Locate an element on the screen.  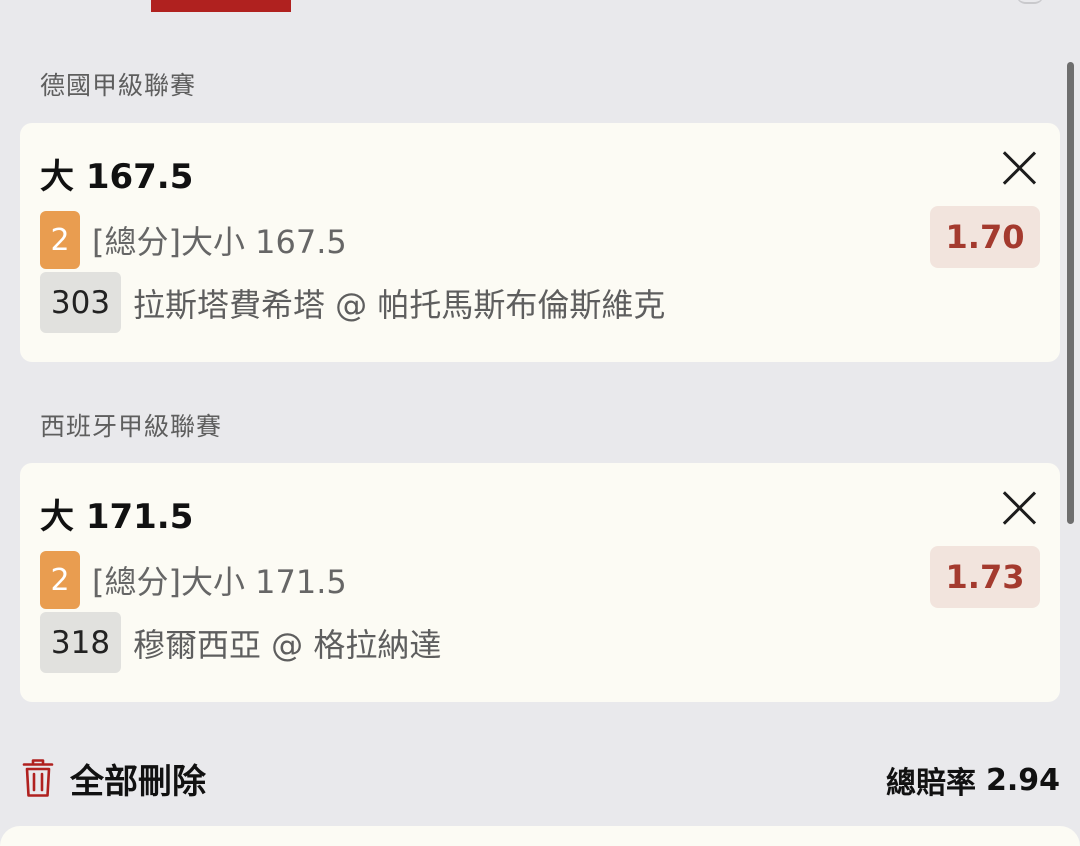
odds-button: 1.73 is located at coordinates (985, 577).